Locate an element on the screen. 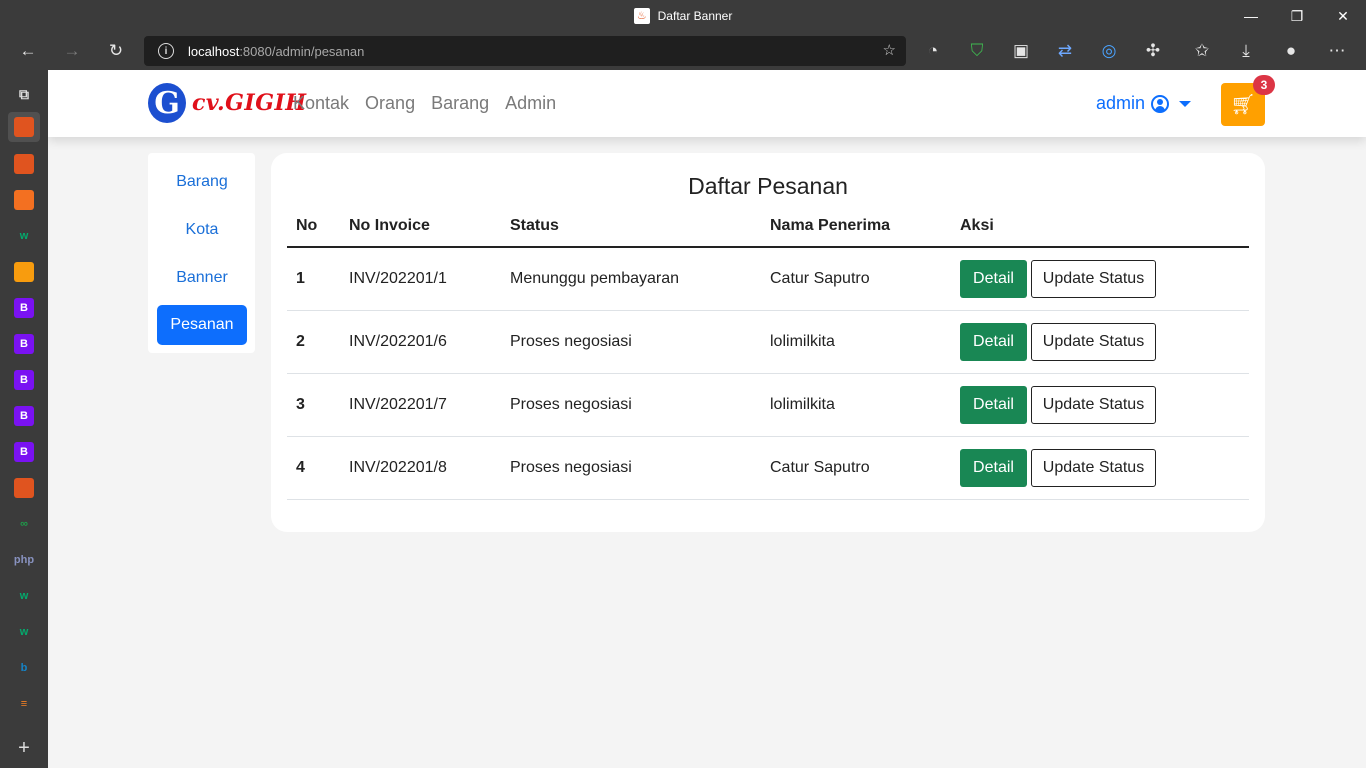 This screenshot has height=768, width=1366. admin-sidemenu: Barang Kota Banner Pesanan is located at coordinates (201, 253).